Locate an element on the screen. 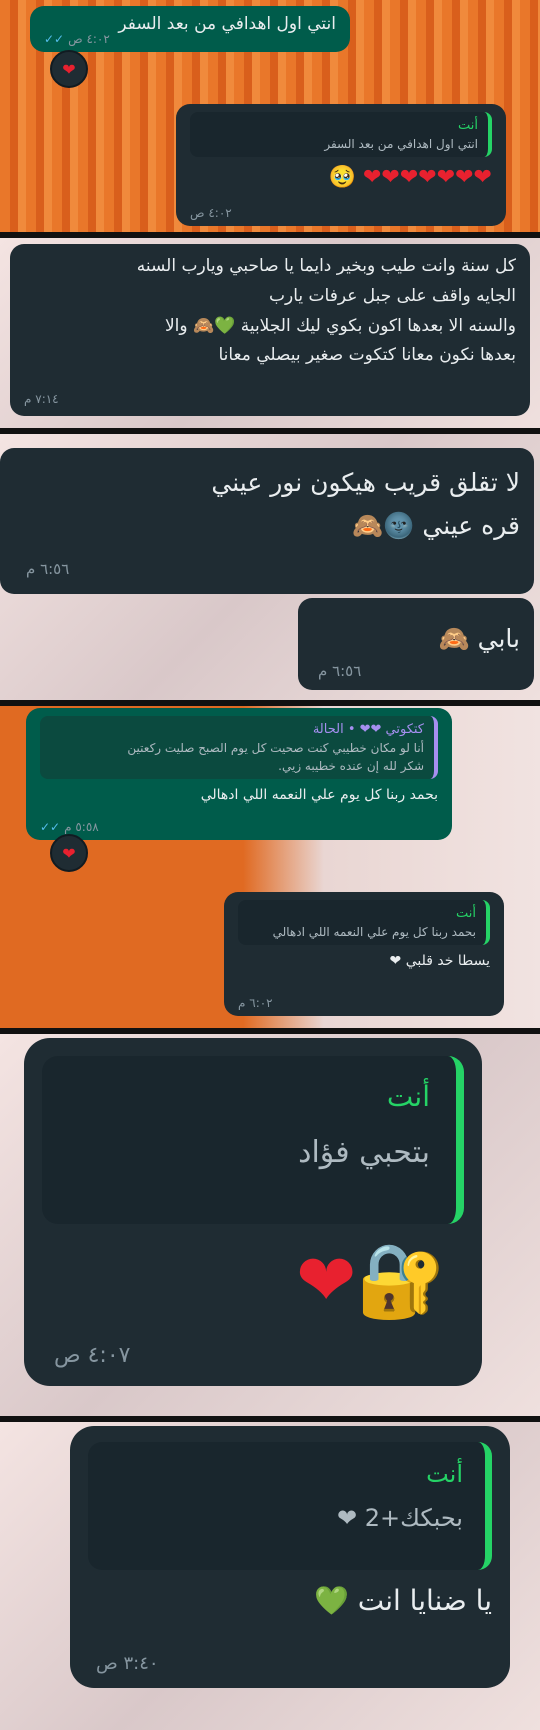  message-time: ٧:١٤ م is located at coordinates (41, 399).